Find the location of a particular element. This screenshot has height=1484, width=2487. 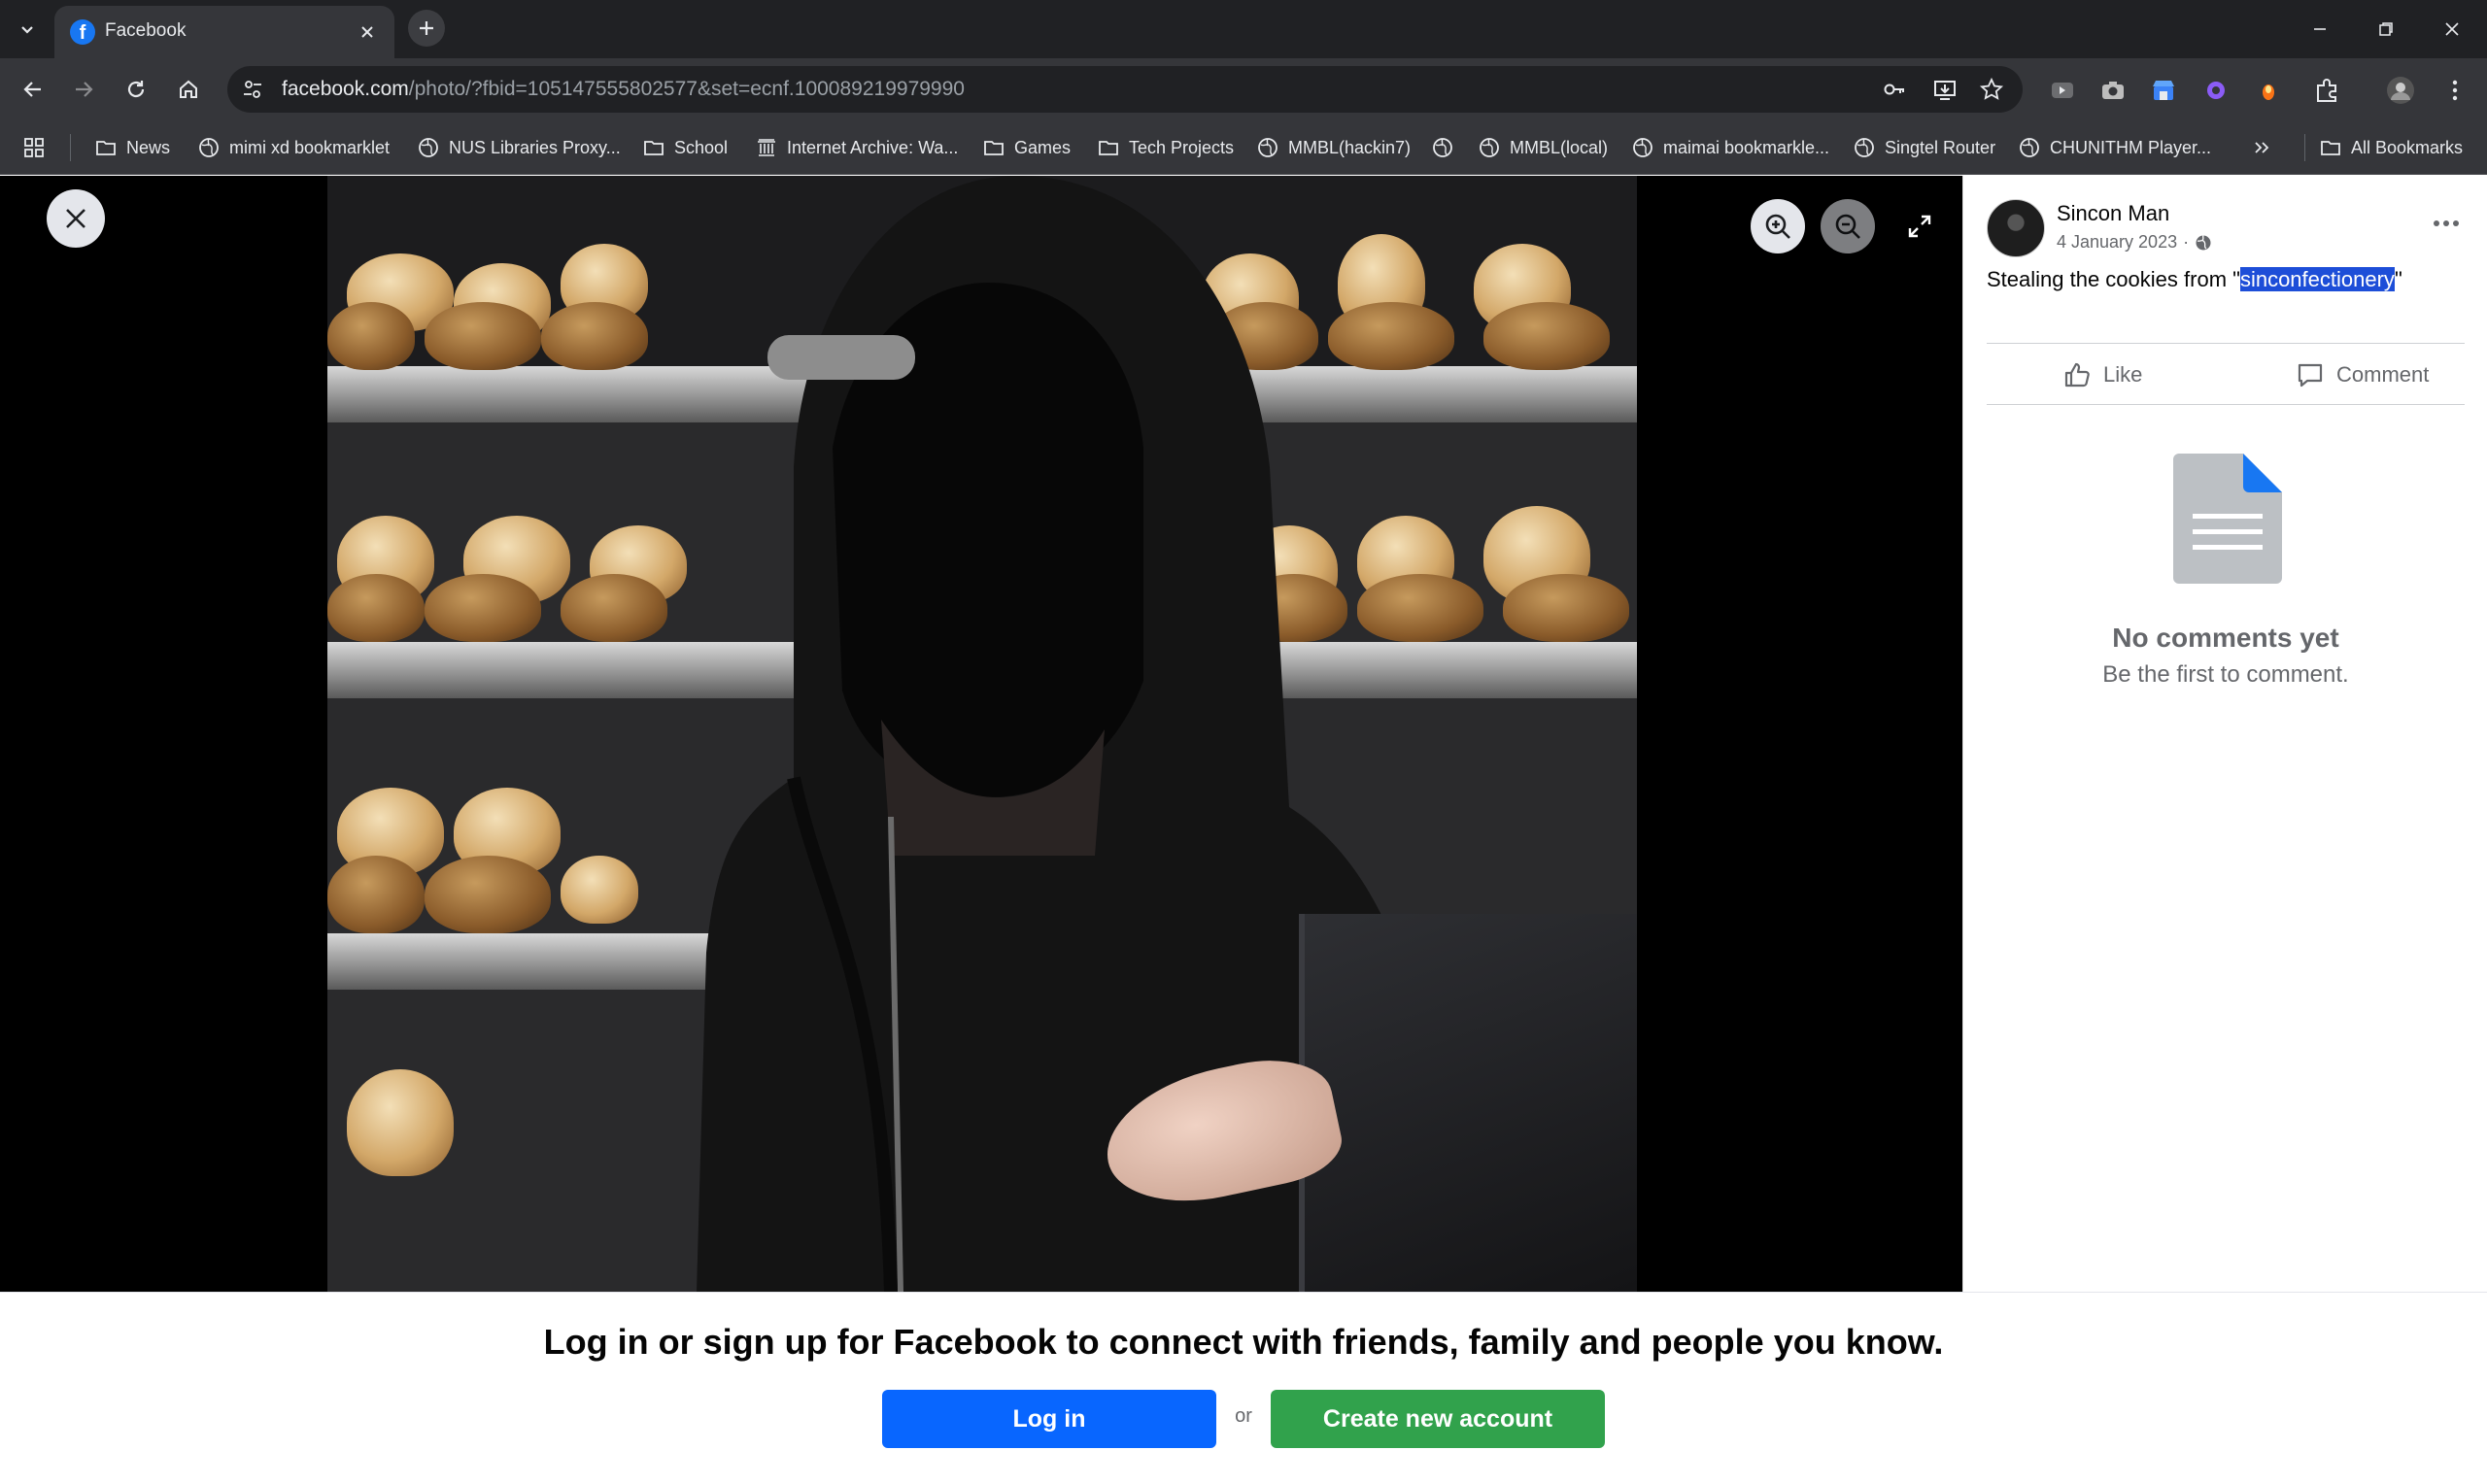

install-icon is located at coordinates (1945, 90).